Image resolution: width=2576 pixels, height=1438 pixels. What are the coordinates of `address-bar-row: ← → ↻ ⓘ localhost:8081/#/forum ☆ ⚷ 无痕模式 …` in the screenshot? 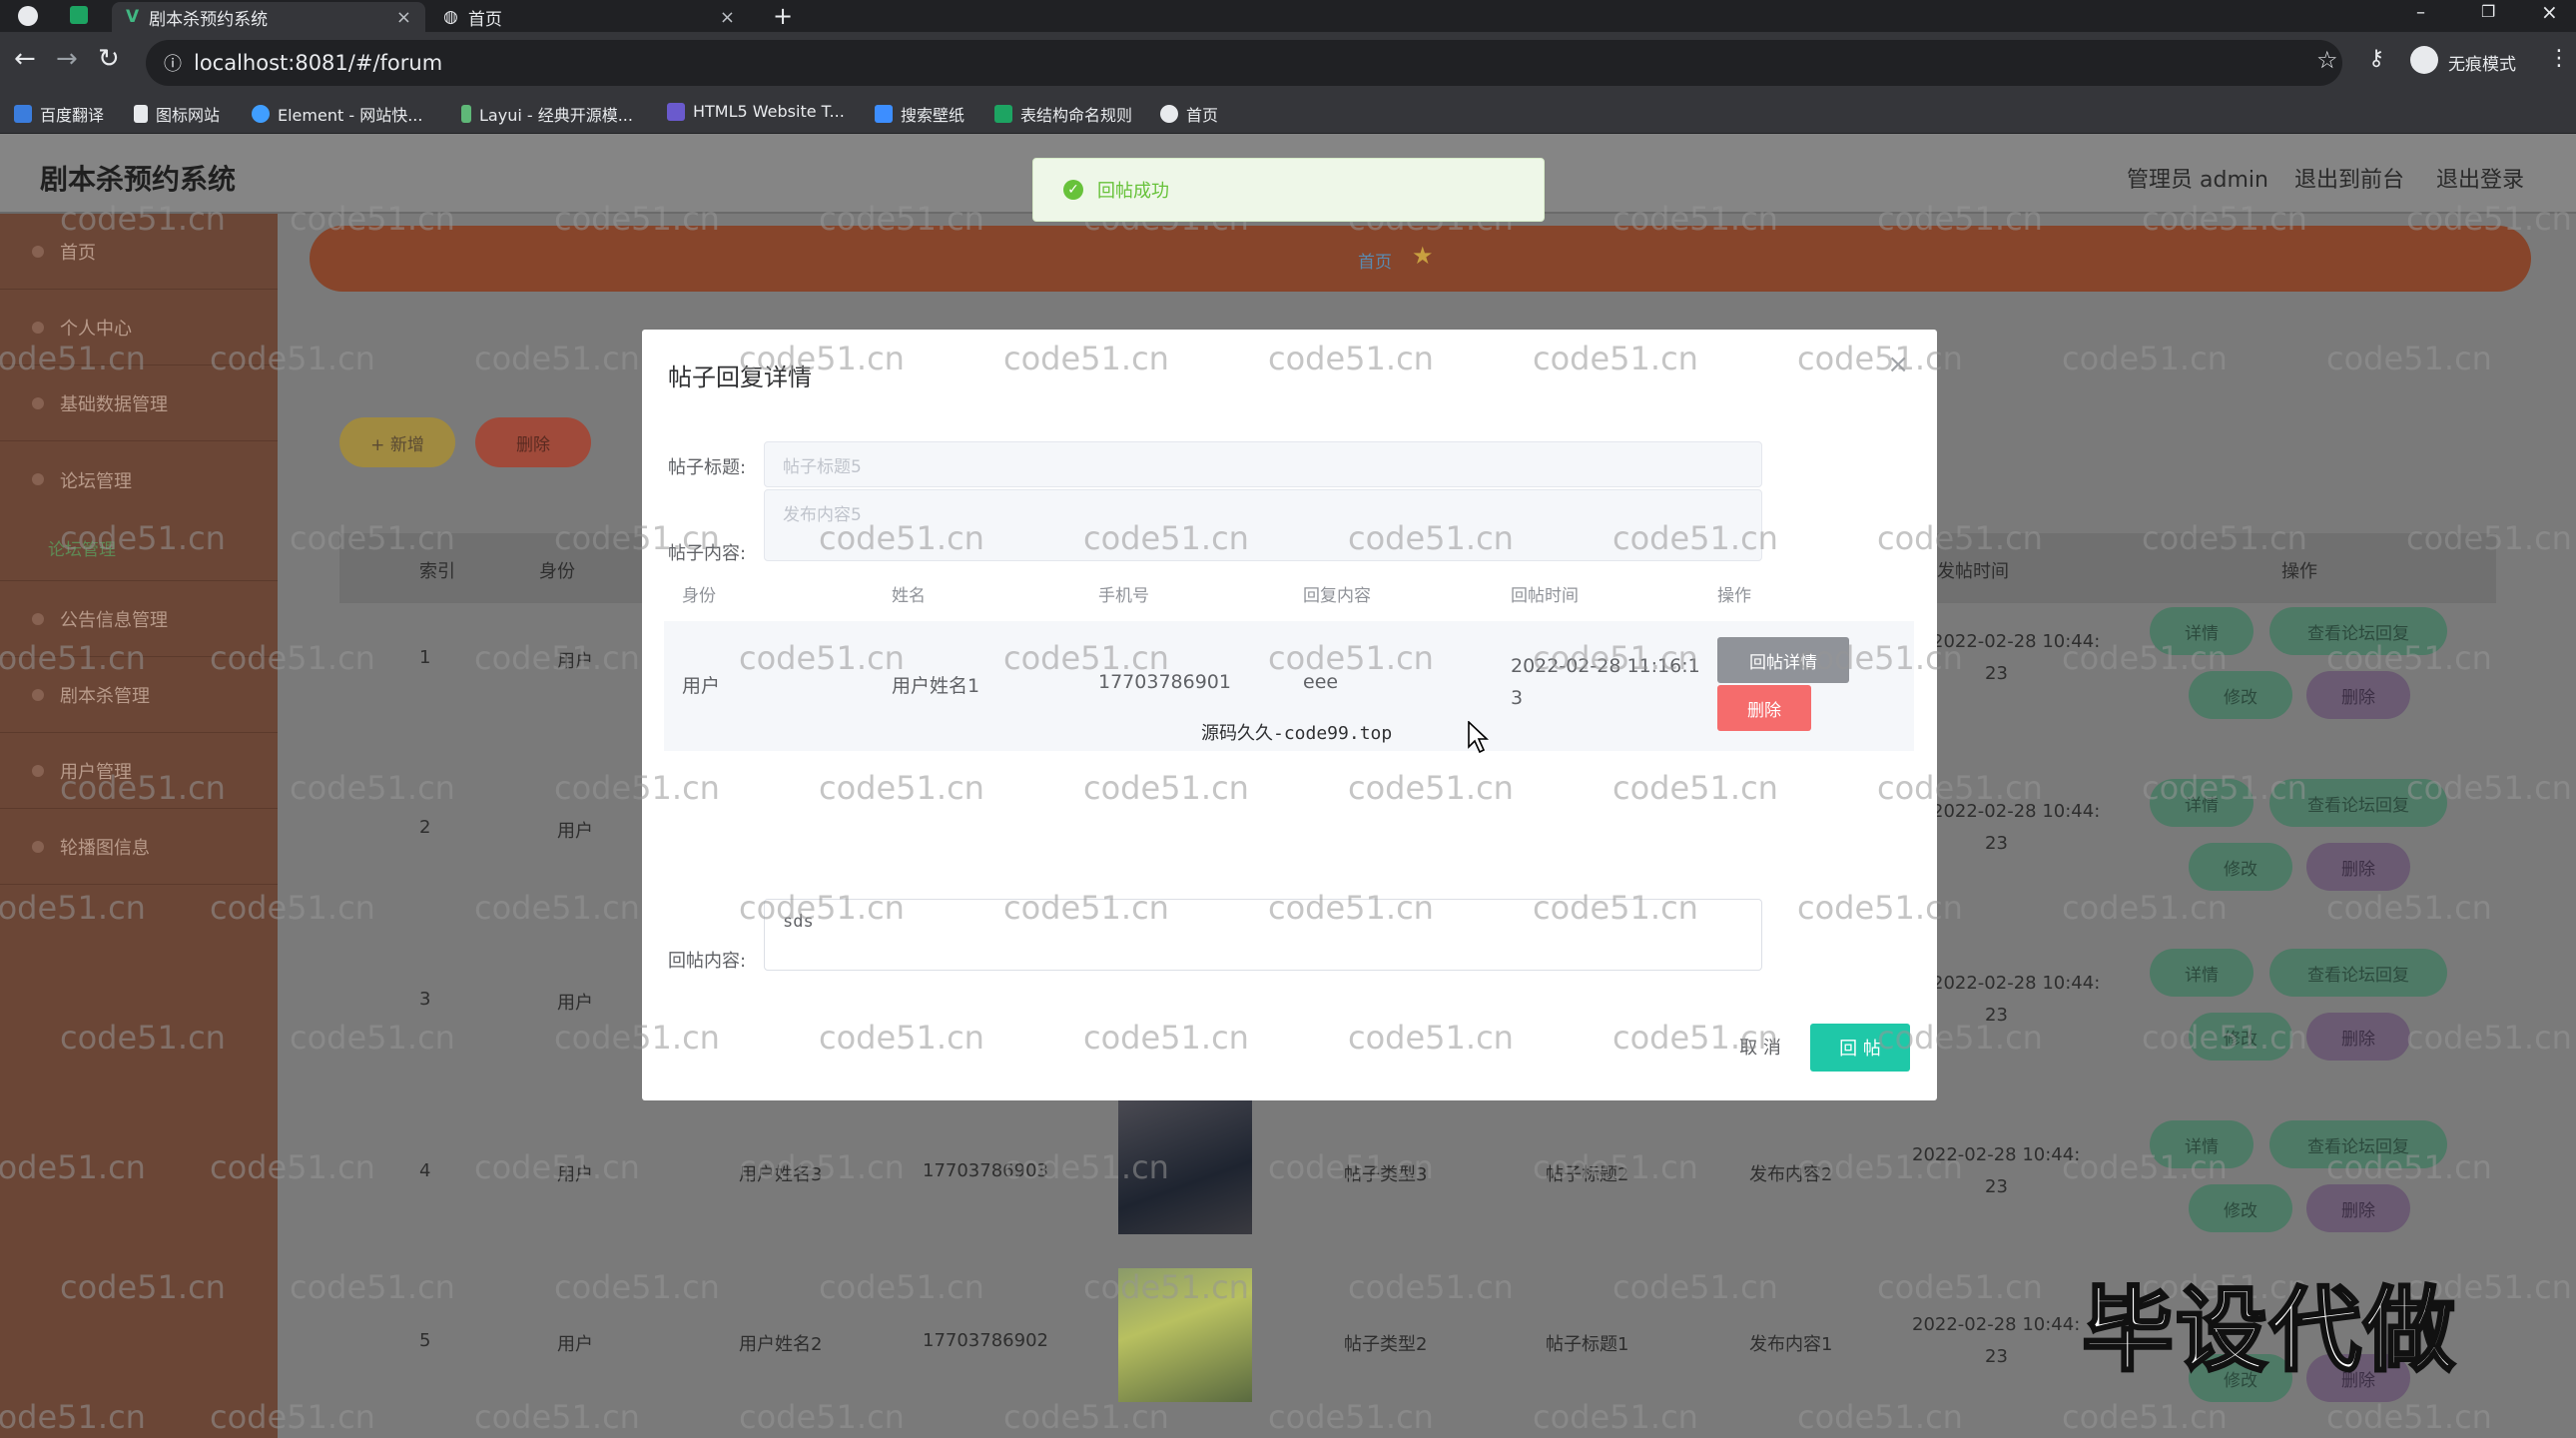 It's located at (1288, 63).